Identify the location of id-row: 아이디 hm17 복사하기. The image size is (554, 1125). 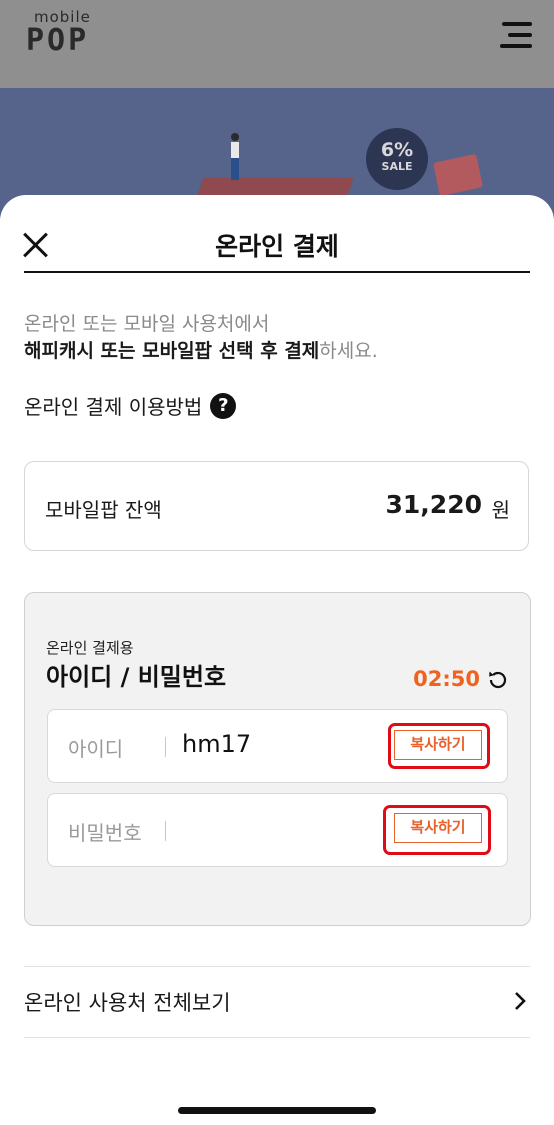
(277, 746).